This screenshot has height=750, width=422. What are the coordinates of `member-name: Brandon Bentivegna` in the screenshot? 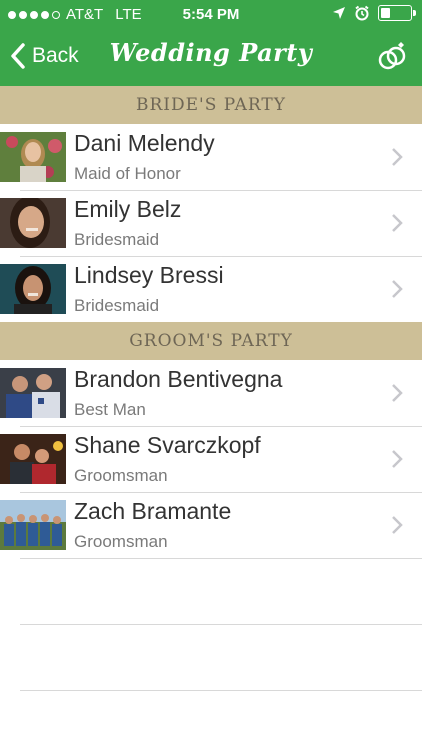 It's located at (178, 379).